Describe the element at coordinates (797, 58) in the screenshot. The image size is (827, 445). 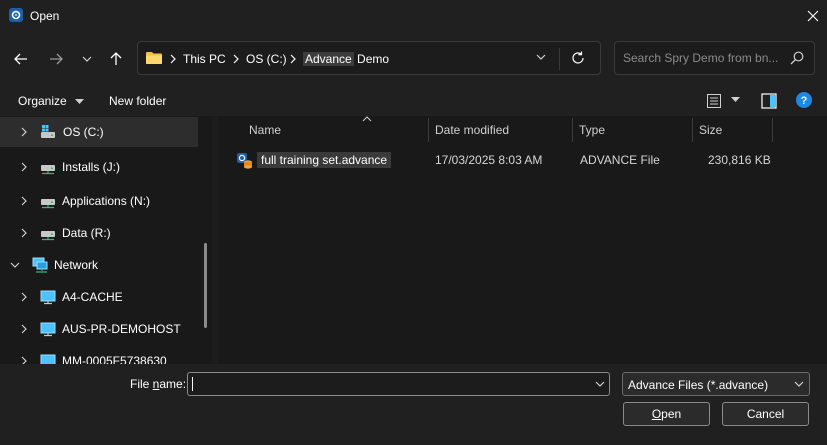
I see `search-icon` at that location.